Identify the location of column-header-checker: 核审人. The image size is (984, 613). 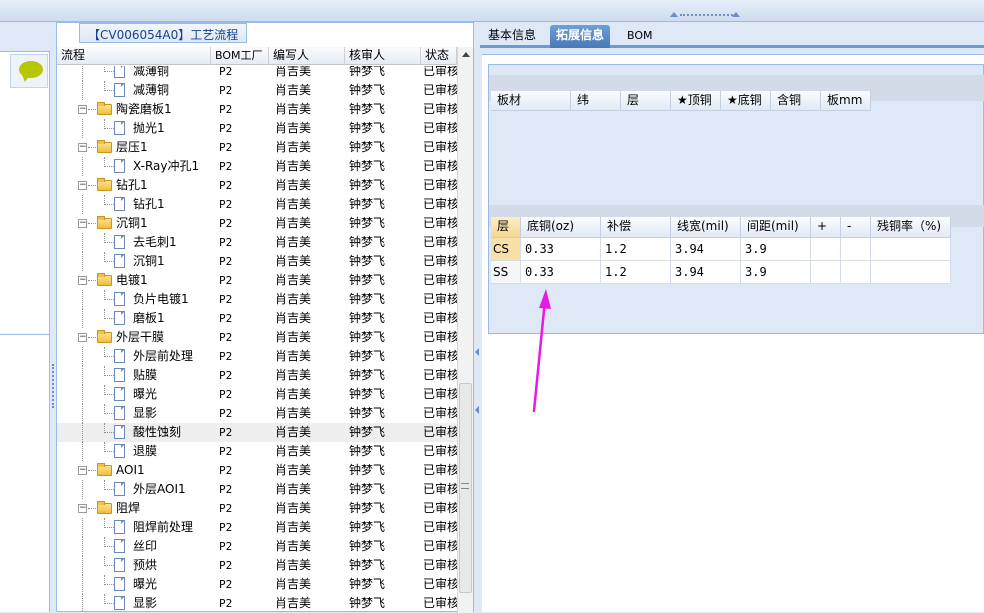
(383, 56).